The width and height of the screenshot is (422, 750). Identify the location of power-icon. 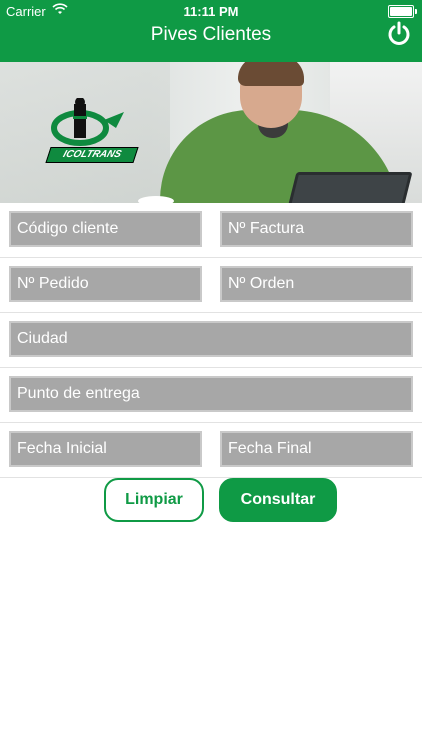
(399, 34).